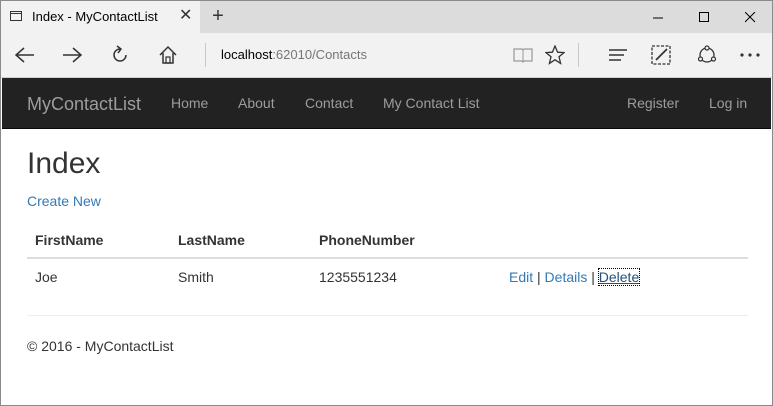 The image size is (773, 406). What do you see at coordinates (69, 240) in the screenshot?
I see `column-header-firstname: FirstName` at bounding box center [69, 240].